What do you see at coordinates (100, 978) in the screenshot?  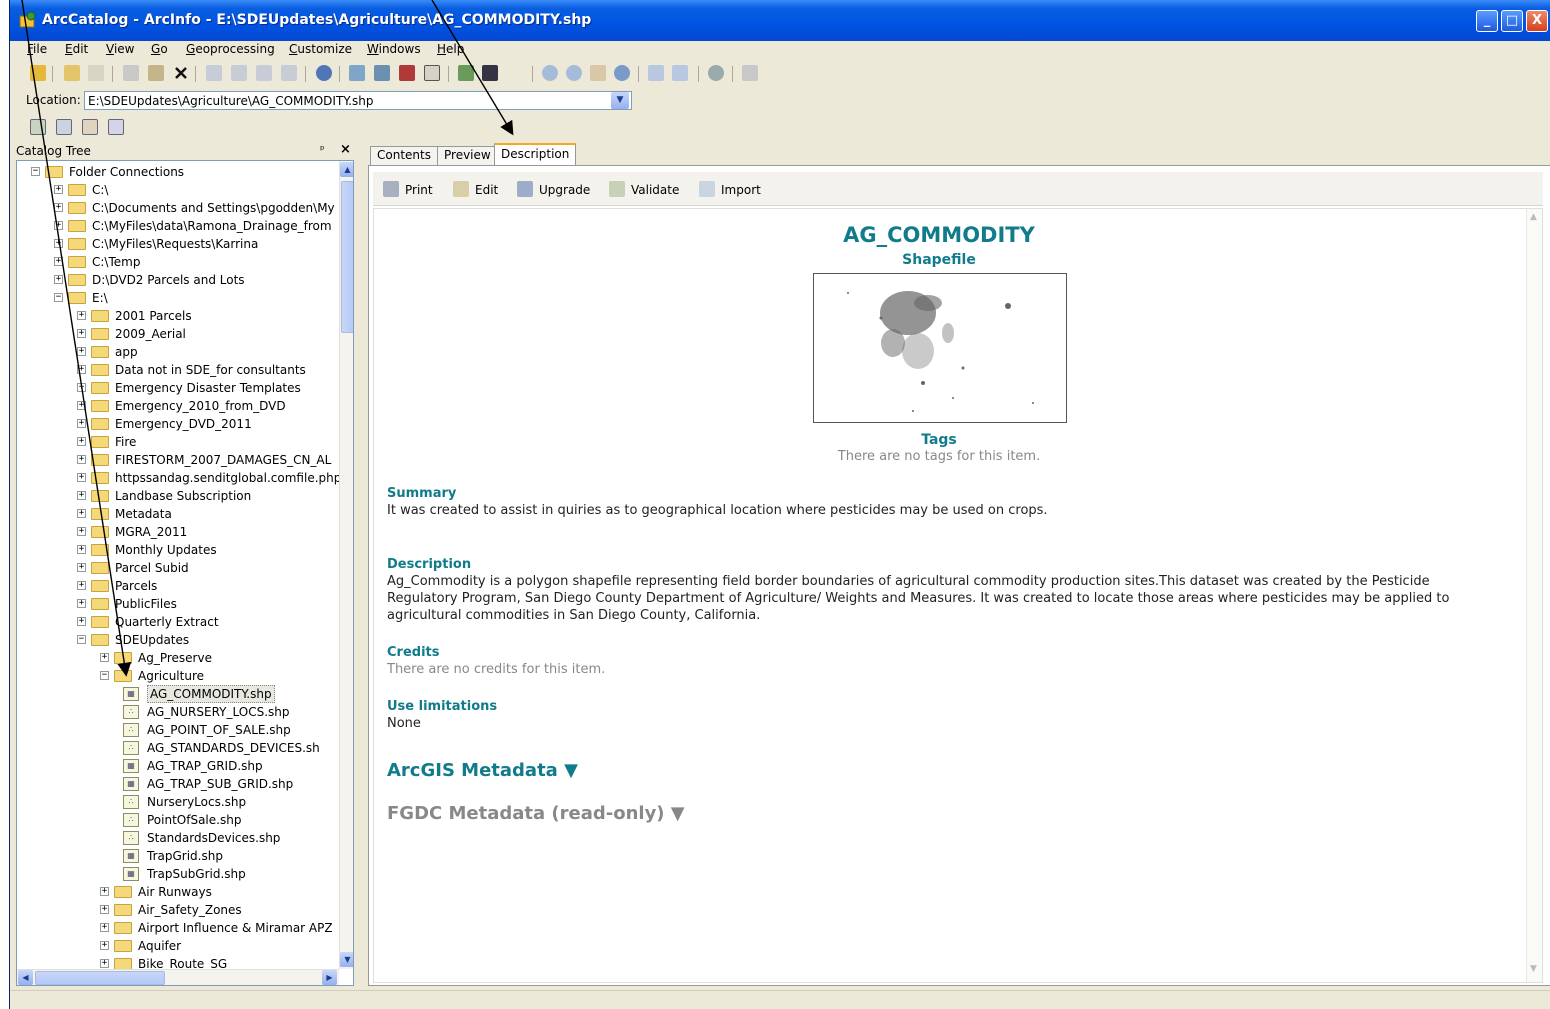 I see `tree-horizontal-scroll-thumb` at bounding box center [100, 978].